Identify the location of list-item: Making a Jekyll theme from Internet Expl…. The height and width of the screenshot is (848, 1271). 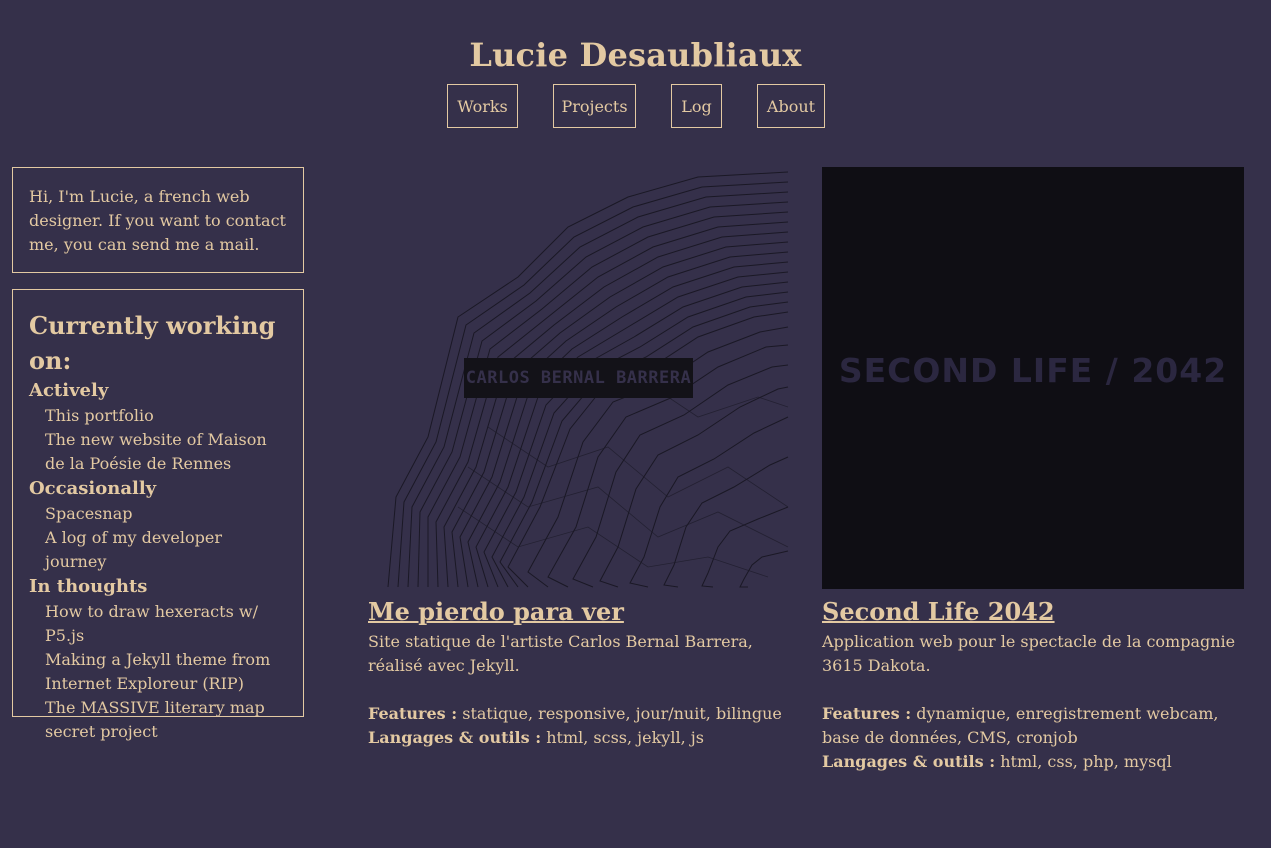
(158, 671).